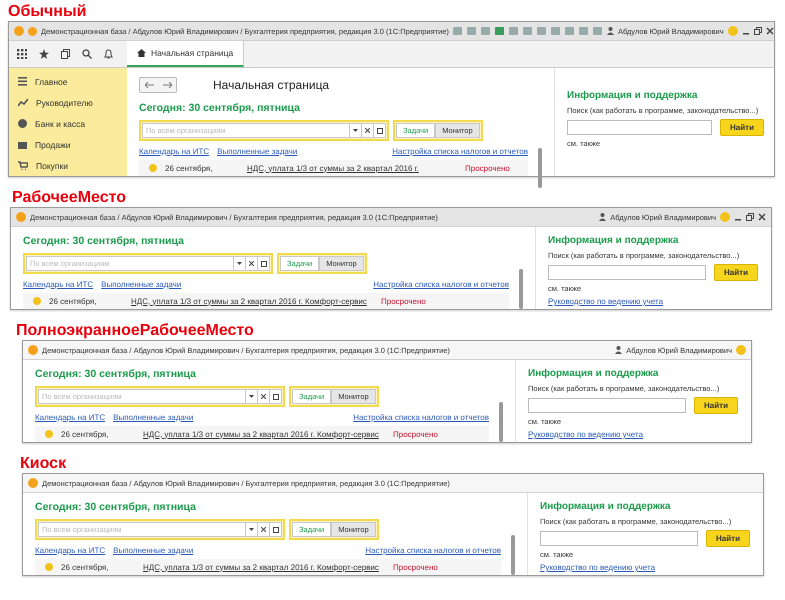  Describe the element at coordinates (44, 464) in the screenshot. I see `mode-heading: Киоск` at that location.